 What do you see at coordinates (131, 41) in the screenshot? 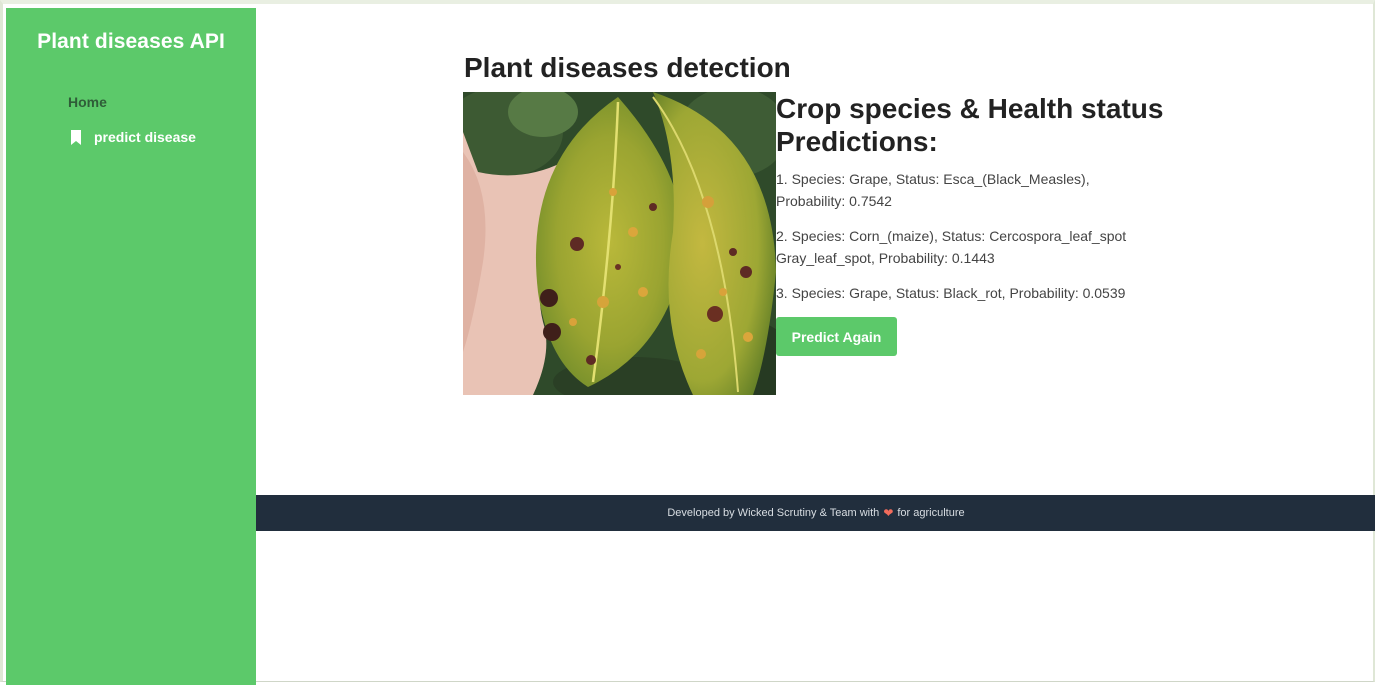
I see `brand-title: Plant diseases API` at bounding box center [131, 41].